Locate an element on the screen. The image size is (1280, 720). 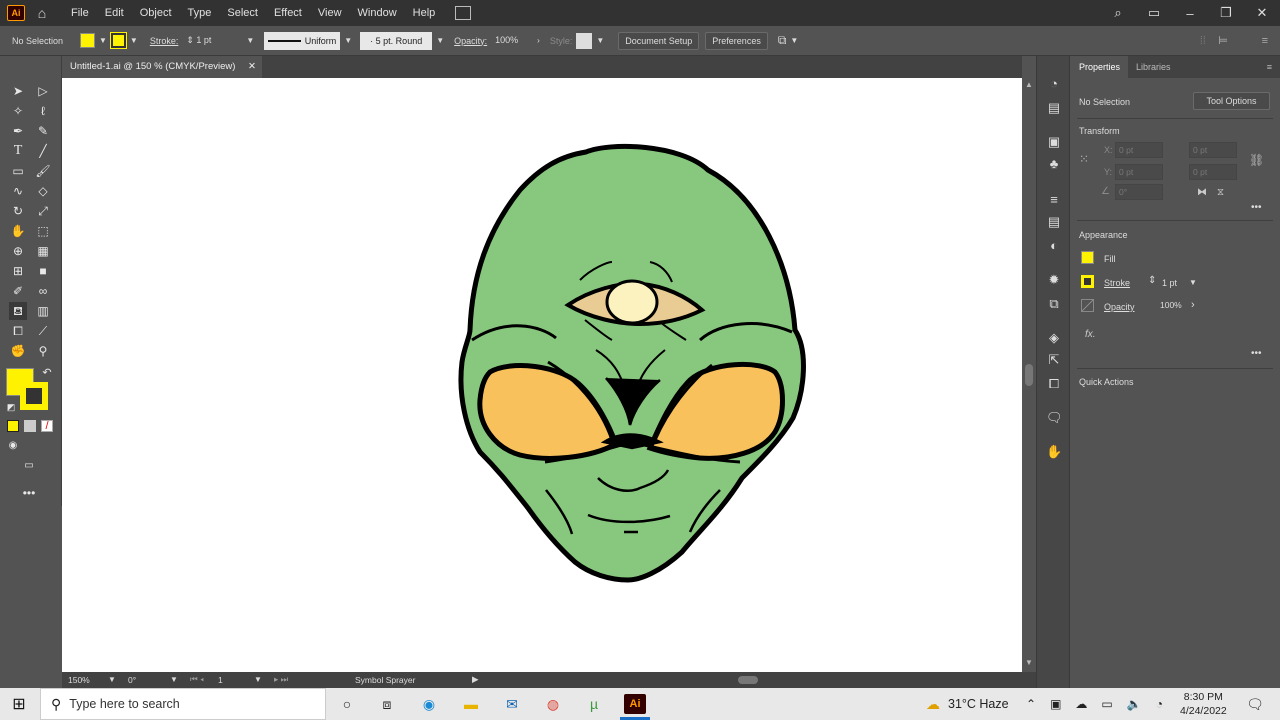
menu-object: Object is located at coordinates (156, 13).